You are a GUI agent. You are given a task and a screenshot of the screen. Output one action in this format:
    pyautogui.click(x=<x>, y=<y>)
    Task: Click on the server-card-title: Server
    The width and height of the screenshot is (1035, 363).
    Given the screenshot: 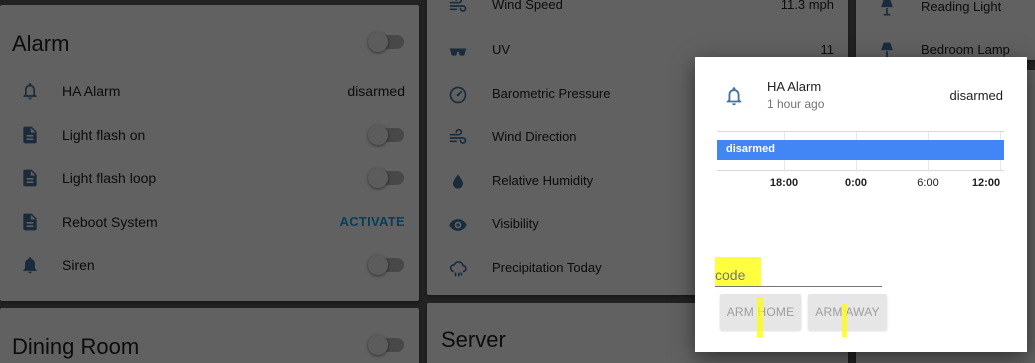 What is the action you would take?
    pyautogui.click(x=473, y=339)
    